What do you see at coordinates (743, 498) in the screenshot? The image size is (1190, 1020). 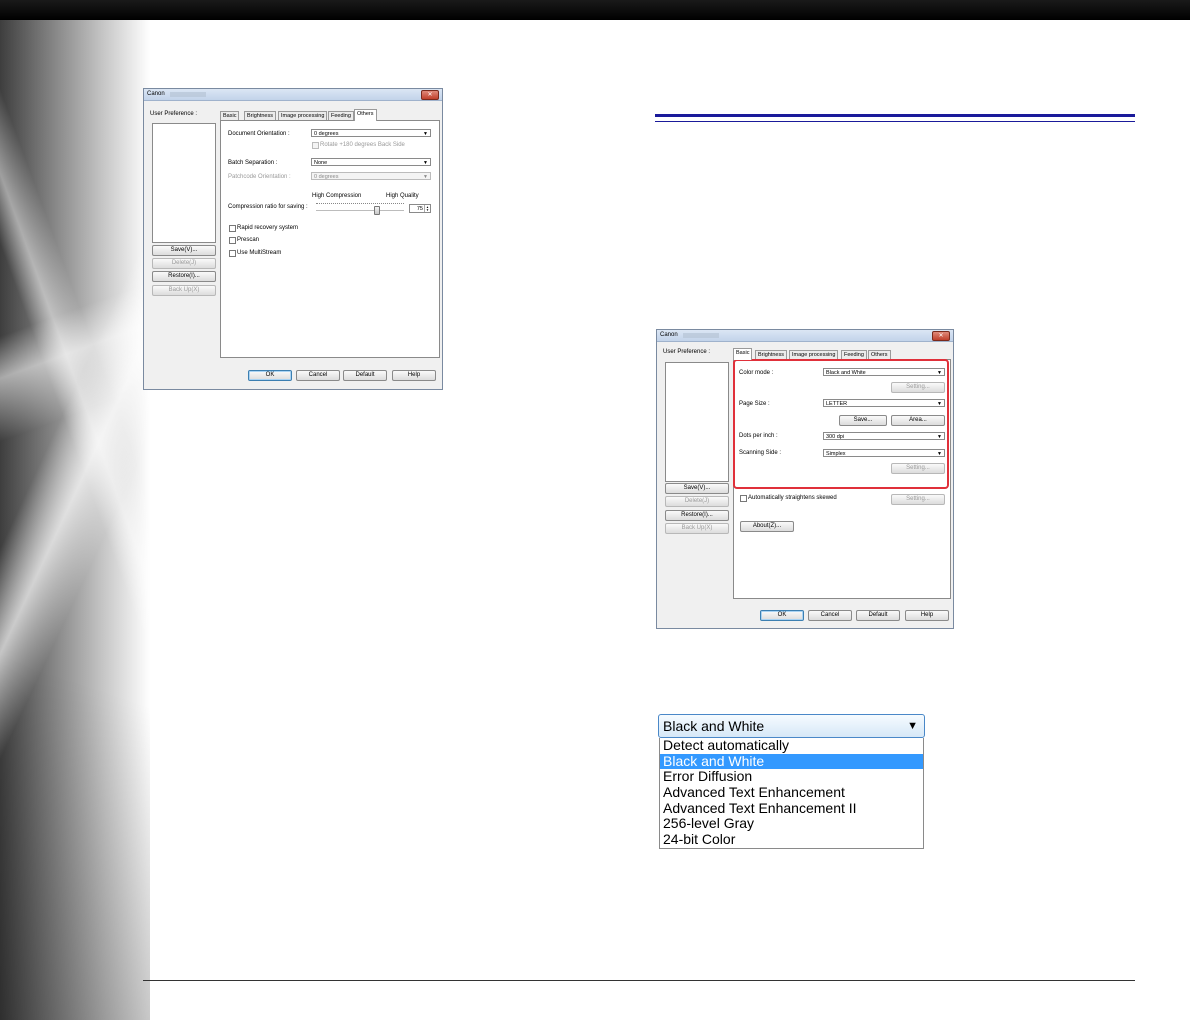 I see `auto-straighten-checkbox` at bounding box center [743, 498].